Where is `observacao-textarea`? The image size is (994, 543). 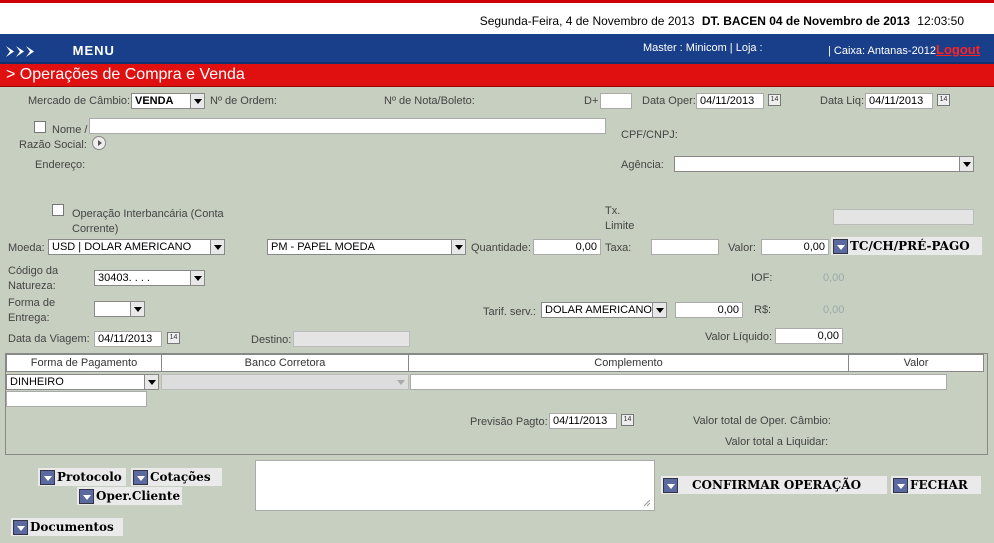
observacao-textarea is located at coordinates (455, 485).